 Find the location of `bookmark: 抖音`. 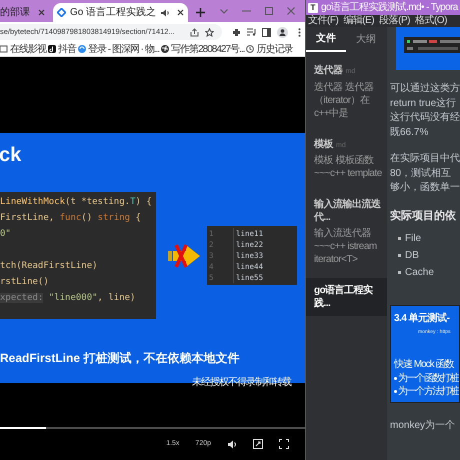

bookmark: 抖音 is located at coordinates (62, 49).